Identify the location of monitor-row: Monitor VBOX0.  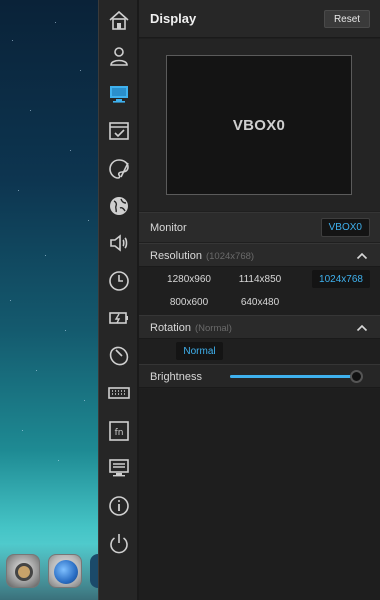
(259, 227).